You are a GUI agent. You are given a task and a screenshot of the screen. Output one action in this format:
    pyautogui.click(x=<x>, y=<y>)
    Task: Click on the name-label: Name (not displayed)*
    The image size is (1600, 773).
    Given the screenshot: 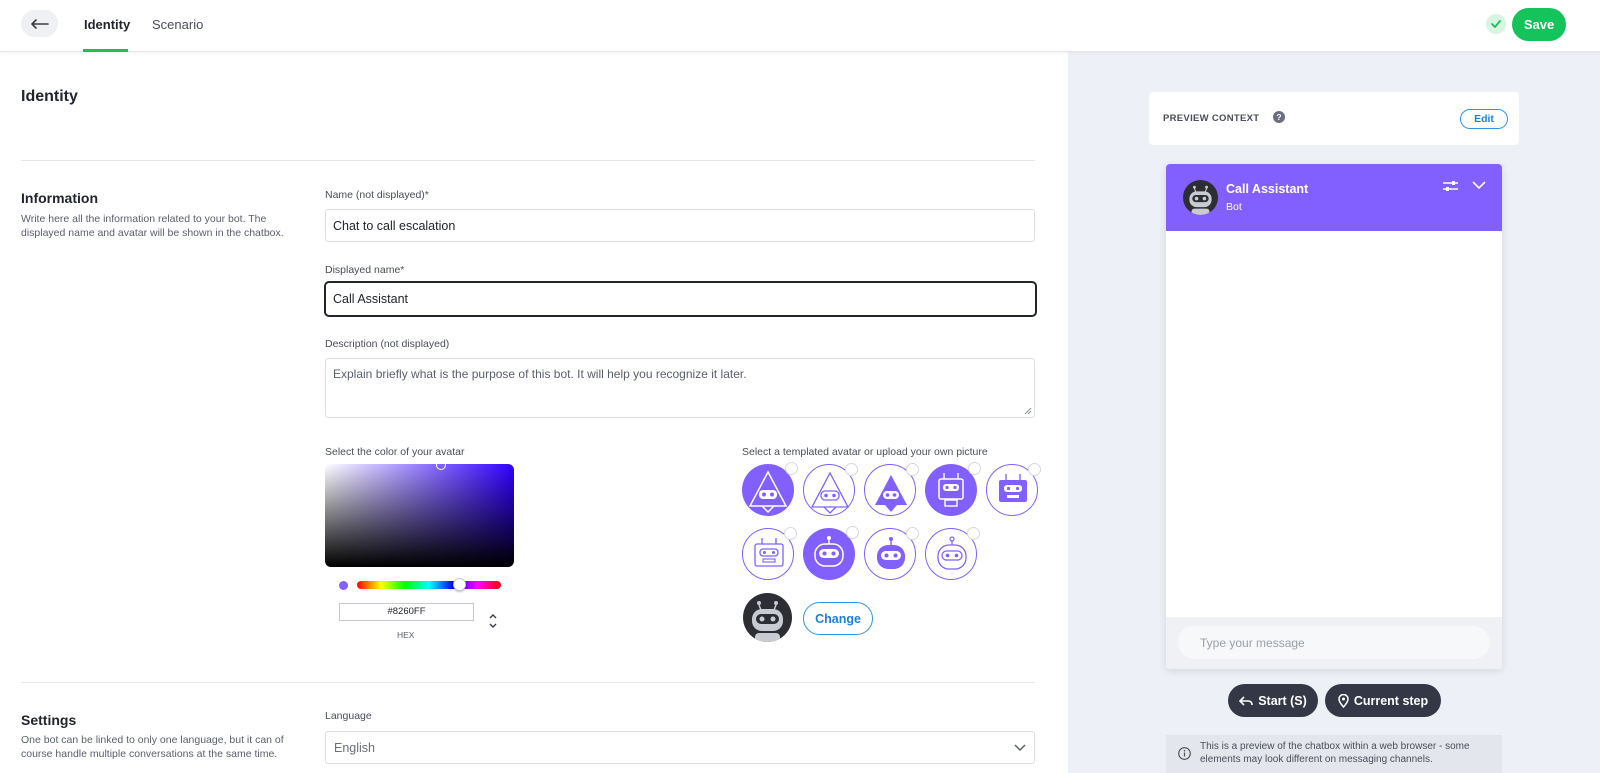 What is the action you would take?
    pyautogui.click(x=377, y=195)
    